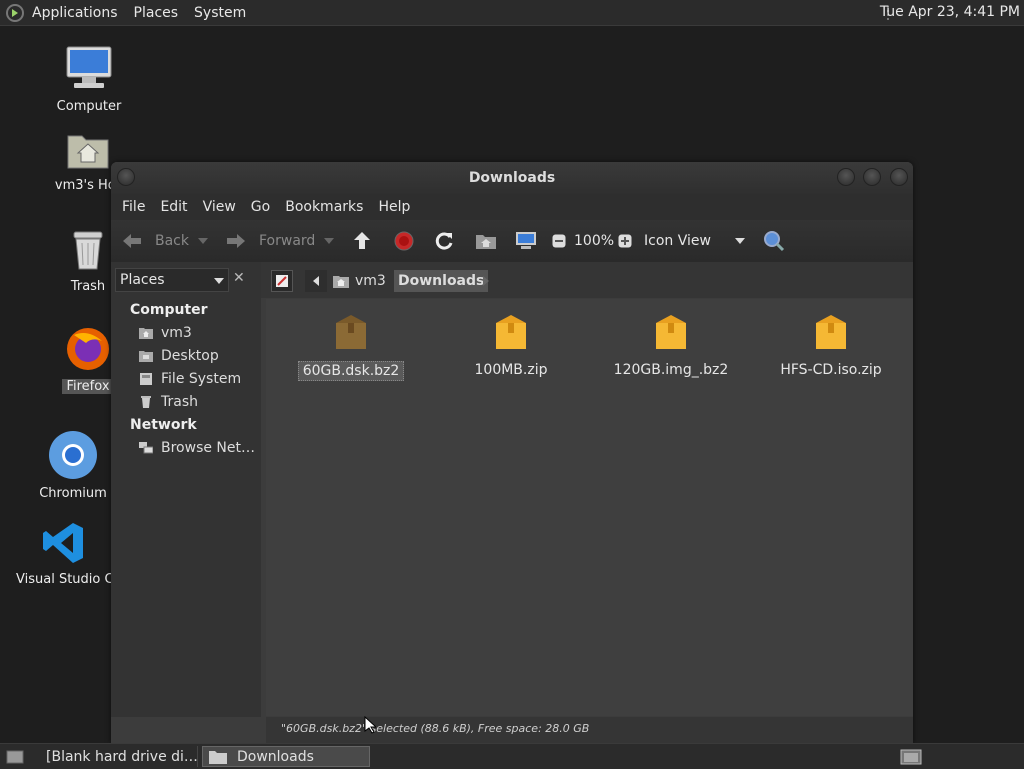 Image resolution: width=1024 pixels, height=769 pixels. What do you see at coordinates (132, 241) in the screenshot?
I see `back-arrow-icon` at bounding box center [132, 241].